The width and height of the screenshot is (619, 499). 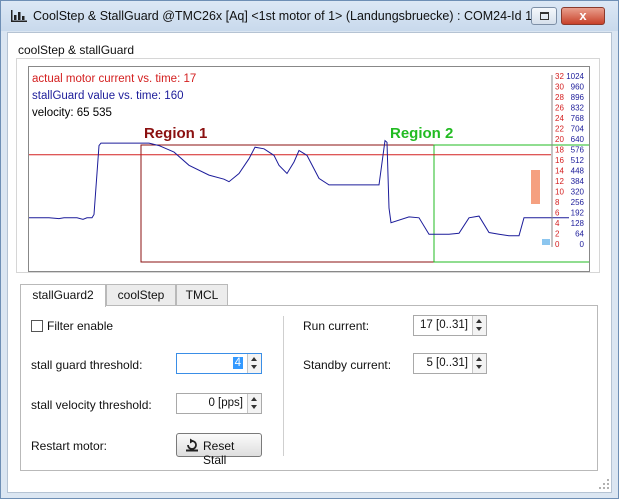 I want to click on region1-label: Region 1, so click(x=175, y=133).